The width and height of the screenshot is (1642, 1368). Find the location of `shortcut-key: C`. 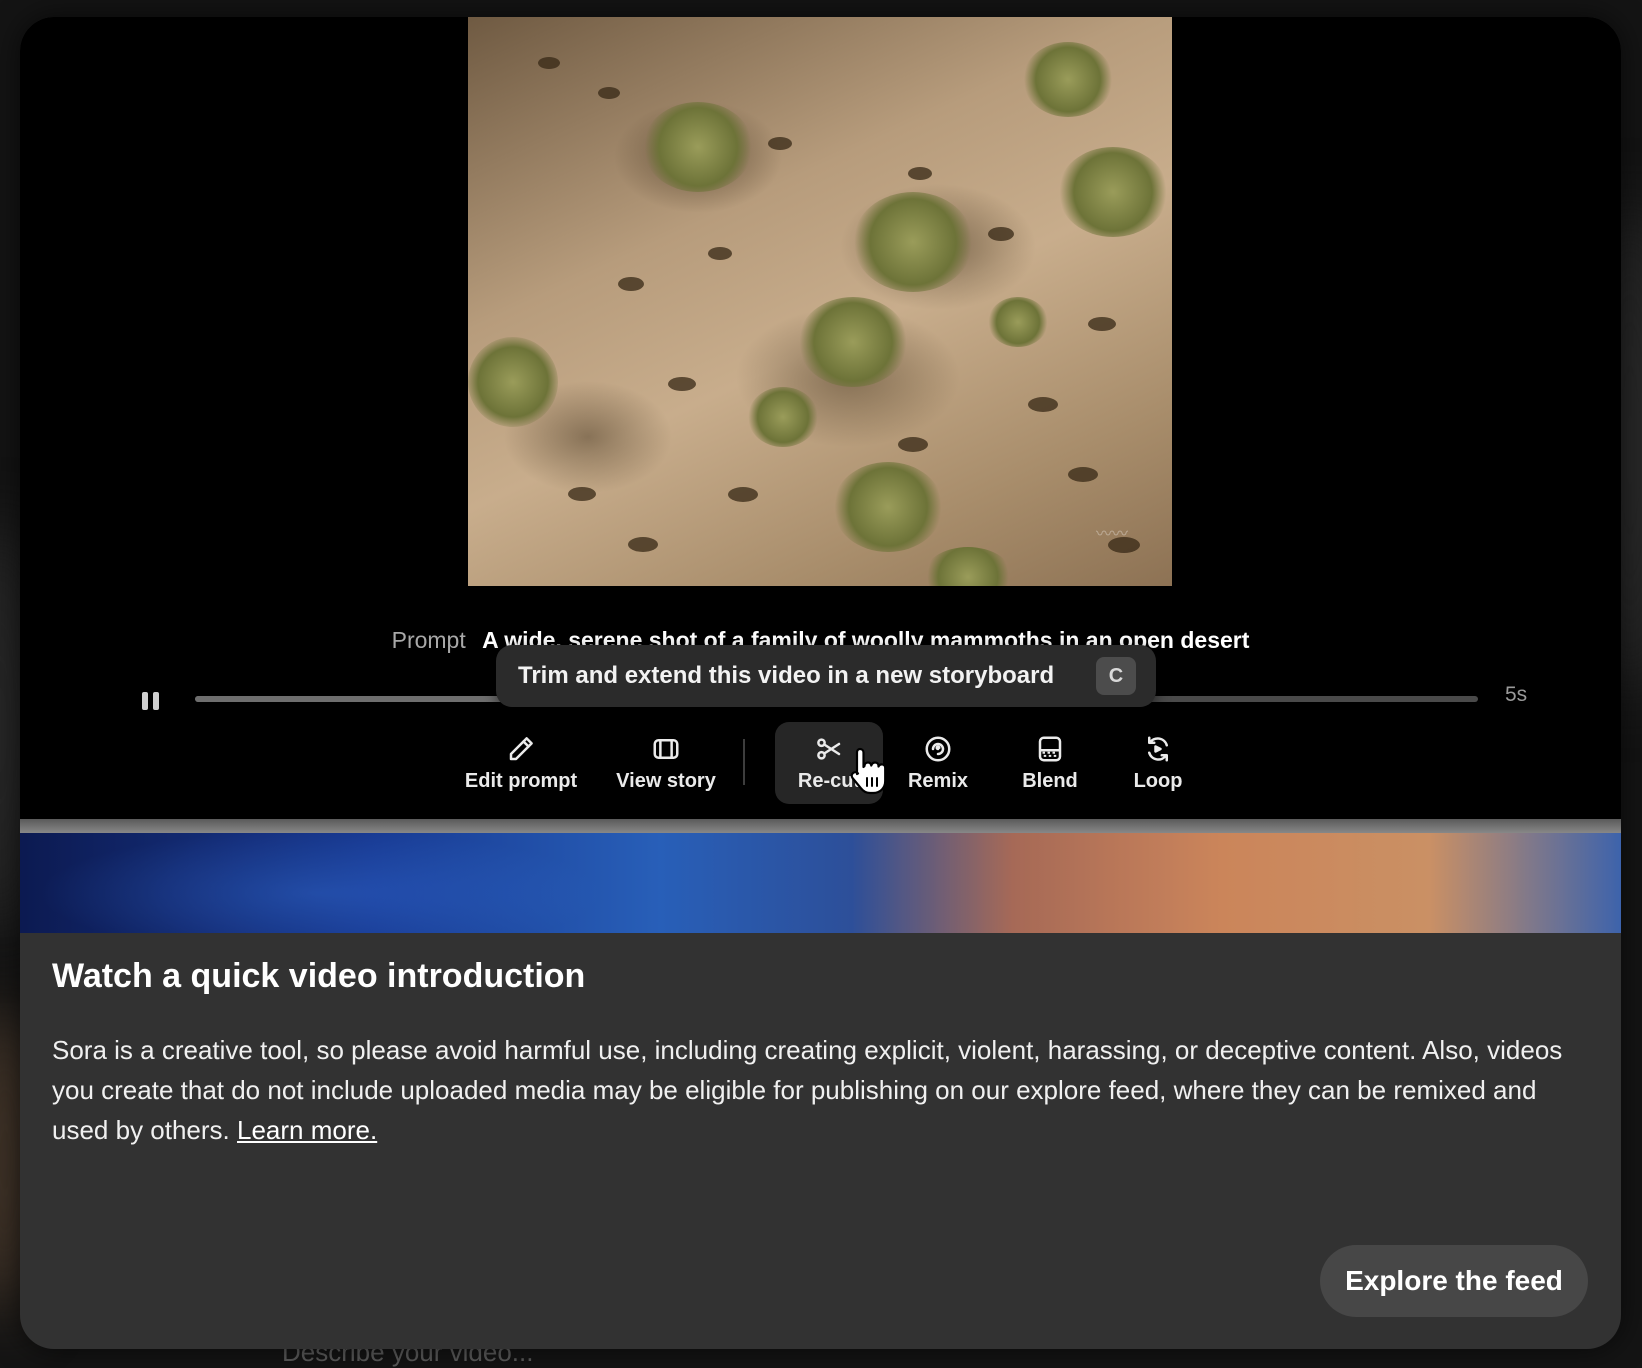

shortcut-key: C is located at coordinates (1116, 676).